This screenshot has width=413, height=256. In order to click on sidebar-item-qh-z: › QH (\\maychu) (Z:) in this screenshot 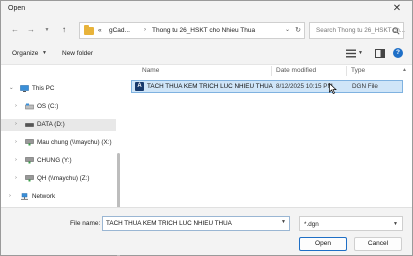, I will do `click(58, 179)`.